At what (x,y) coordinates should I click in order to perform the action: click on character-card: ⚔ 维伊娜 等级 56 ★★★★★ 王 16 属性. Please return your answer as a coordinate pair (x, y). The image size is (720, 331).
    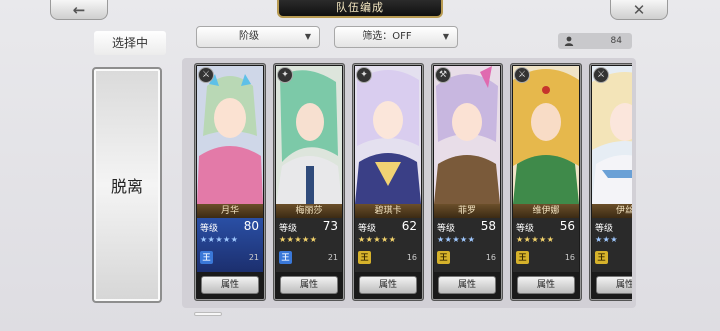
    Looking at the image, I should click on (546, 182).